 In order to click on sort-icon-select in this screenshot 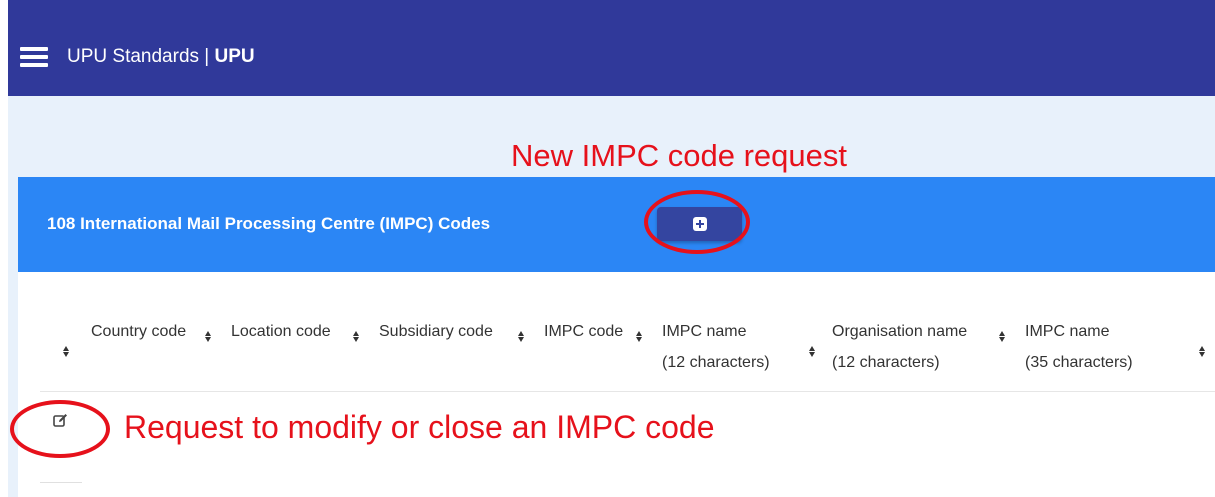, I will do `click(66, 351)`.